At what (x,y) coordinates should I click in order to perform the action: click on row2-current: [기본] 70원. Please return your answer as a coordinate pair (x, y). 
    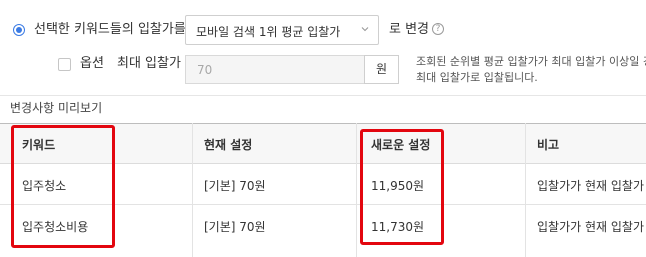
    Looking at the image, I should click on (235, 227).